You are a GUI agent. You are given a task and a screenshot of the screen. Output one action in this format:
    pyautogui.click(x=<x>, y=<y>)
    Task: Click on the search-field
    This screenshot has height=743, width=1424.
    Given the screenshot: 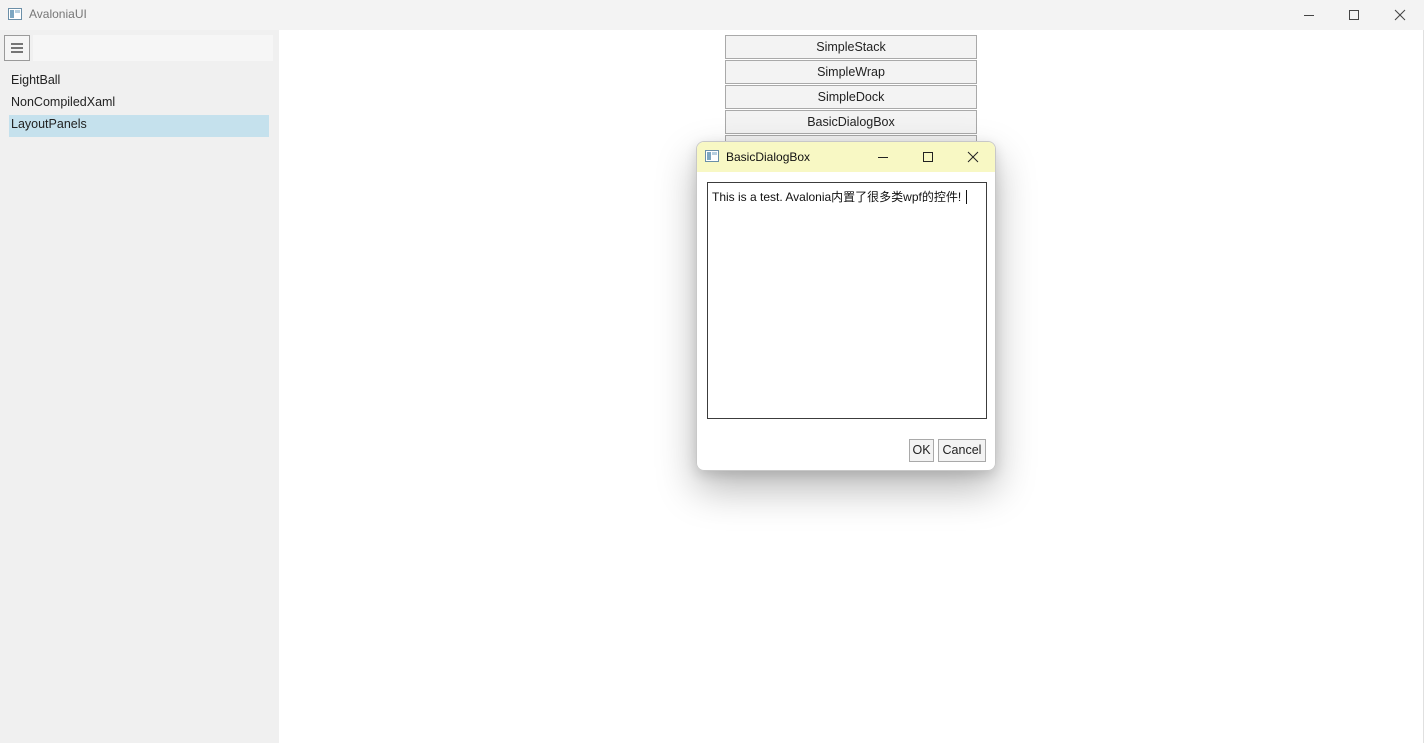 What is the action you would take?
    pyautogui.click(x=153, y=48)
    